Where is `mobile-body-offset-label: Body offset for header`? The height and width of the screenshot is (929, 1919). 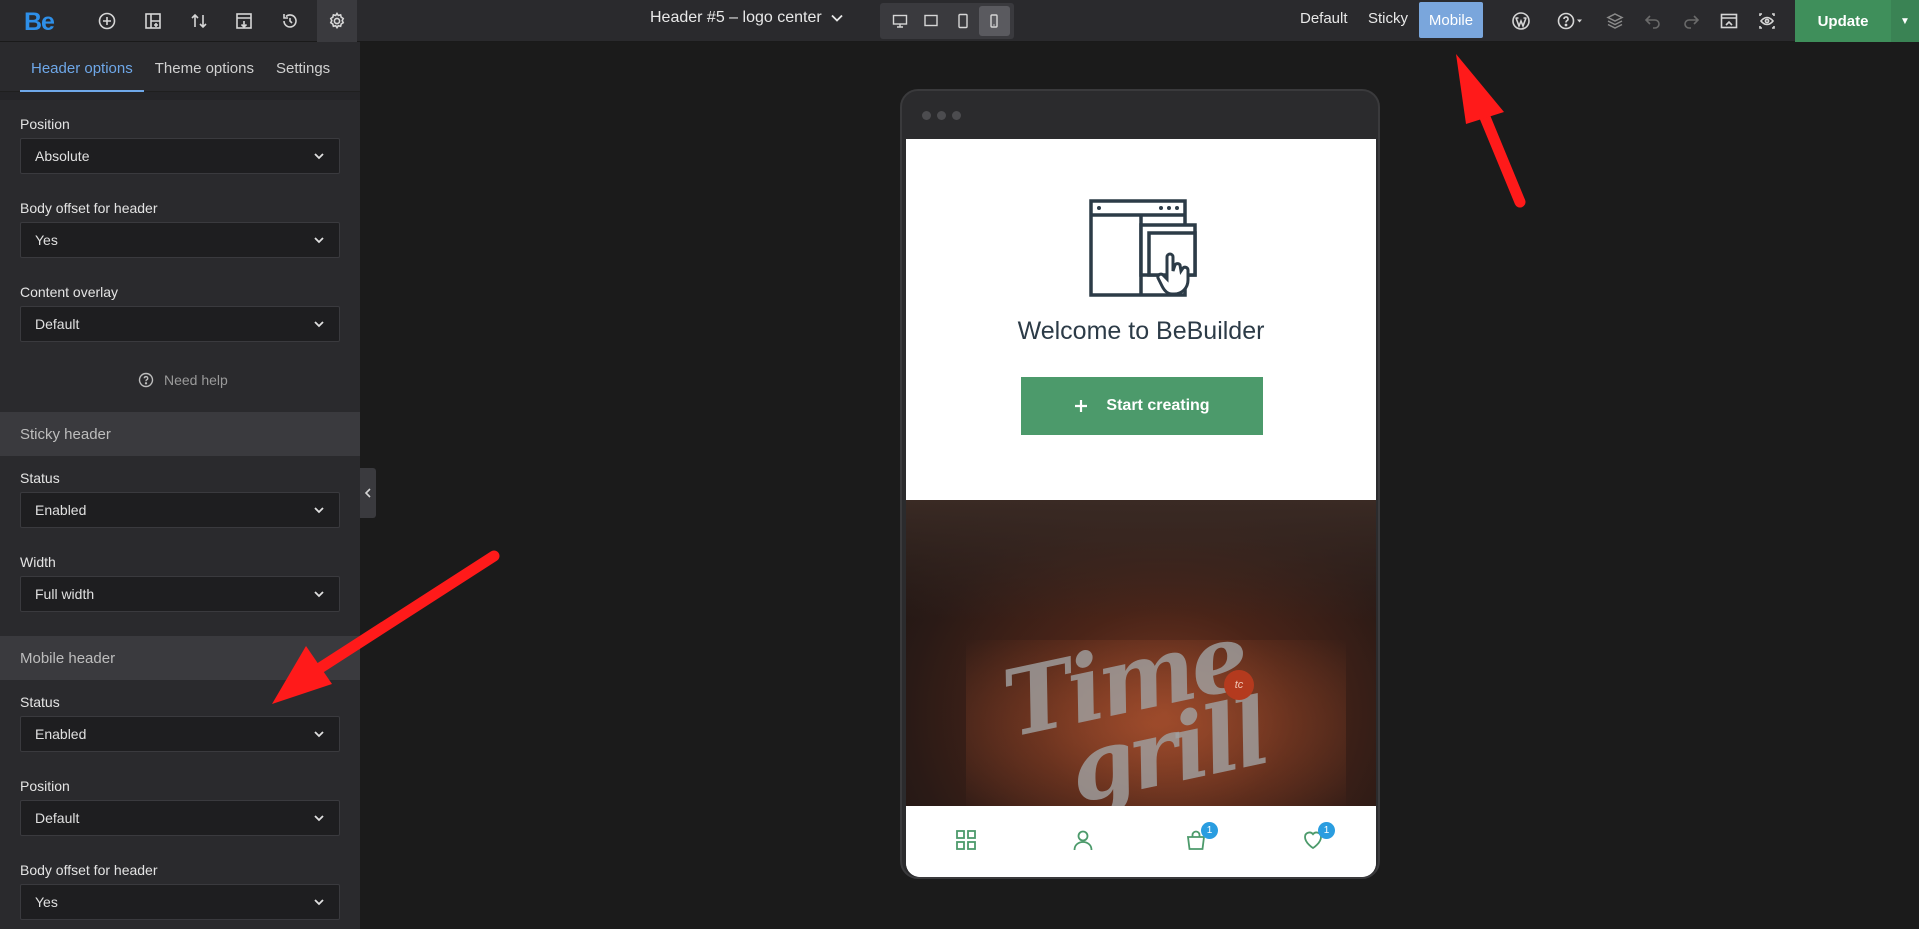
mobile-body-offset-label: Body offset for header is located at coordinates (89, 870).